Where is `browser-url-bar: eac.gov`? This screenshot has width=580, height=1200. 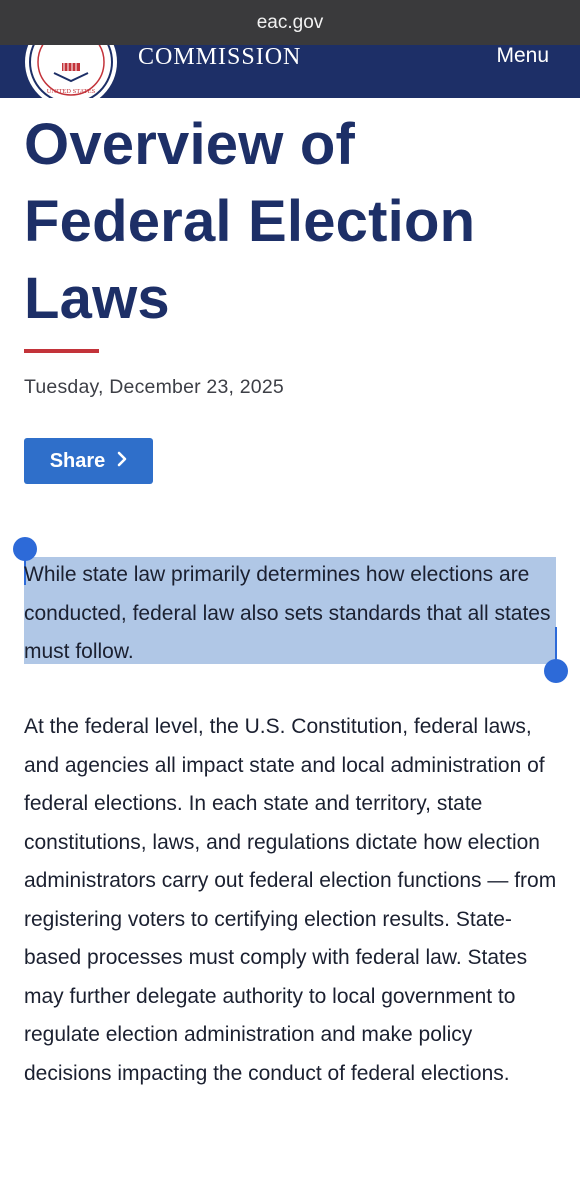
browser-url-bar: eac.gov is located at coordinates (290, 22).